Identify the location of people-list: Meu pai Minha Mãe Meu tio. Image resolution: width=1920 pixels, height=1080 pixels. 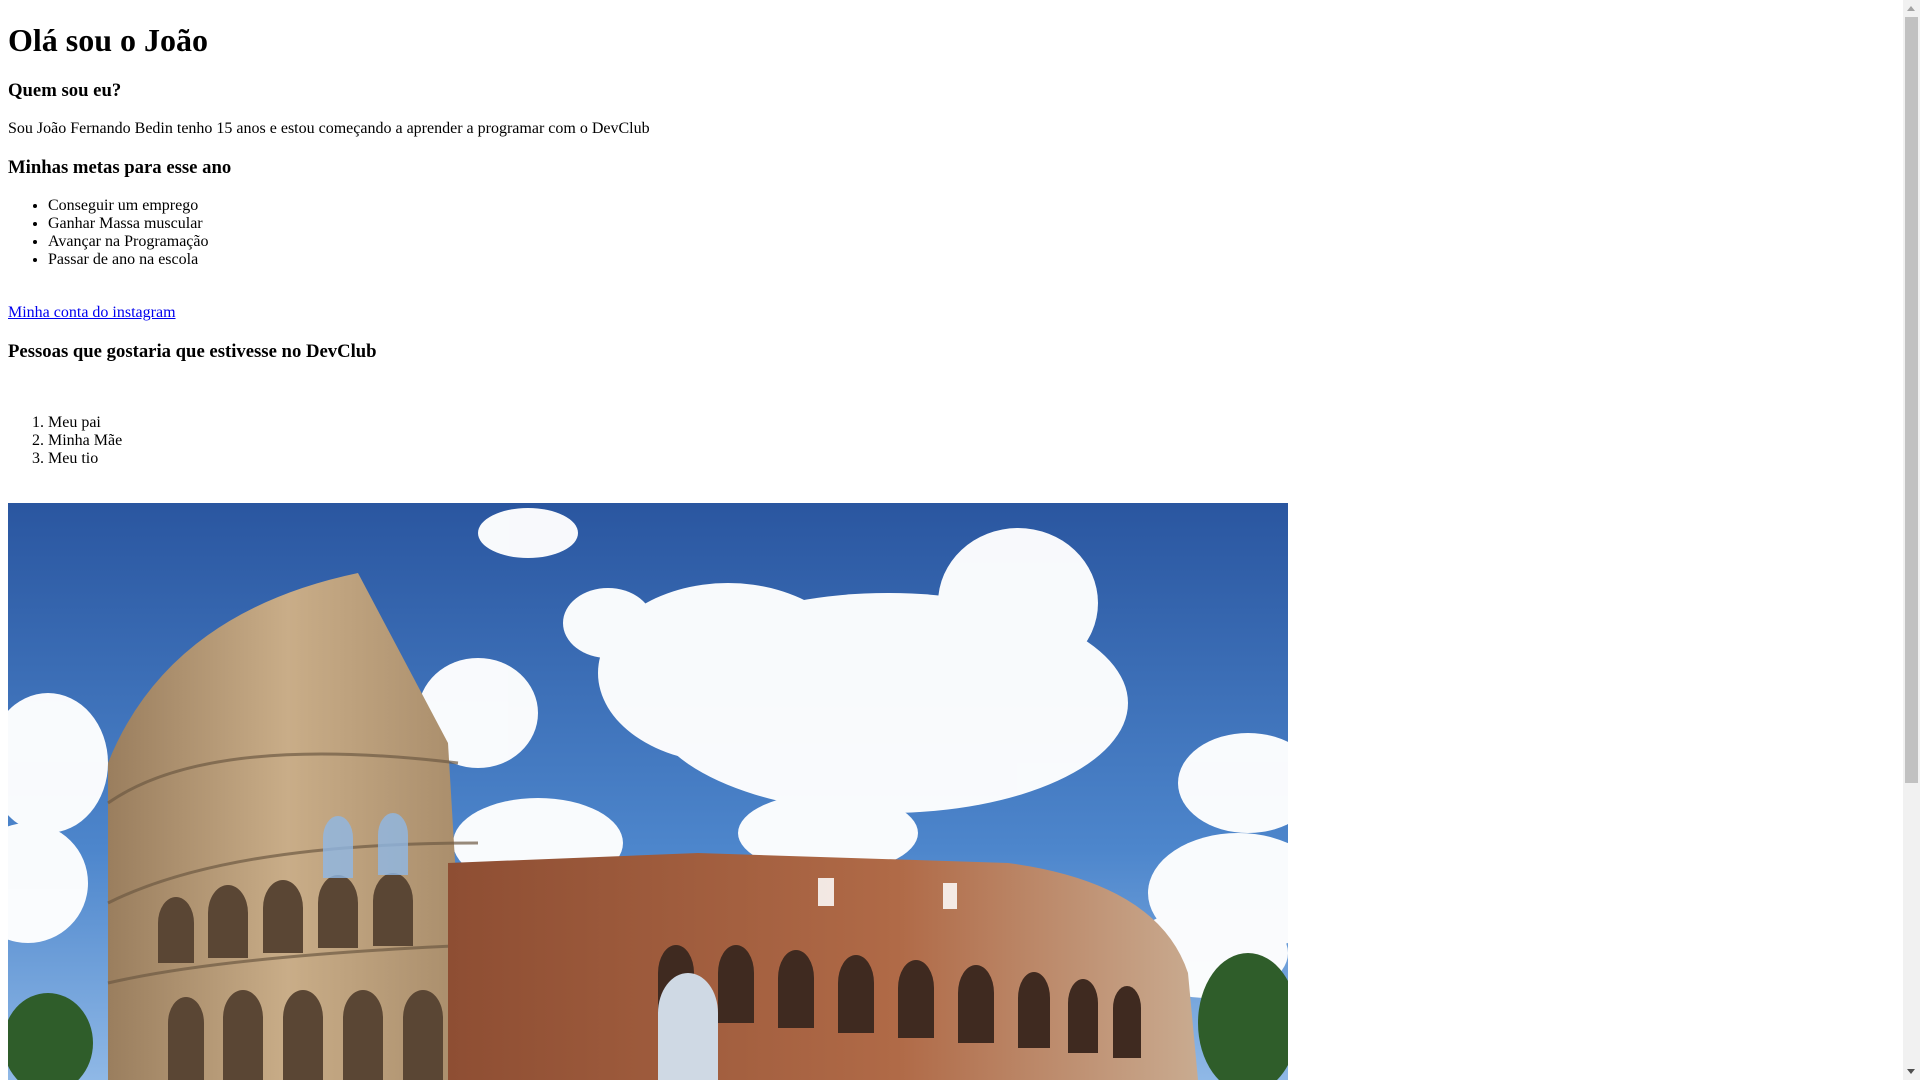
(65, 441).